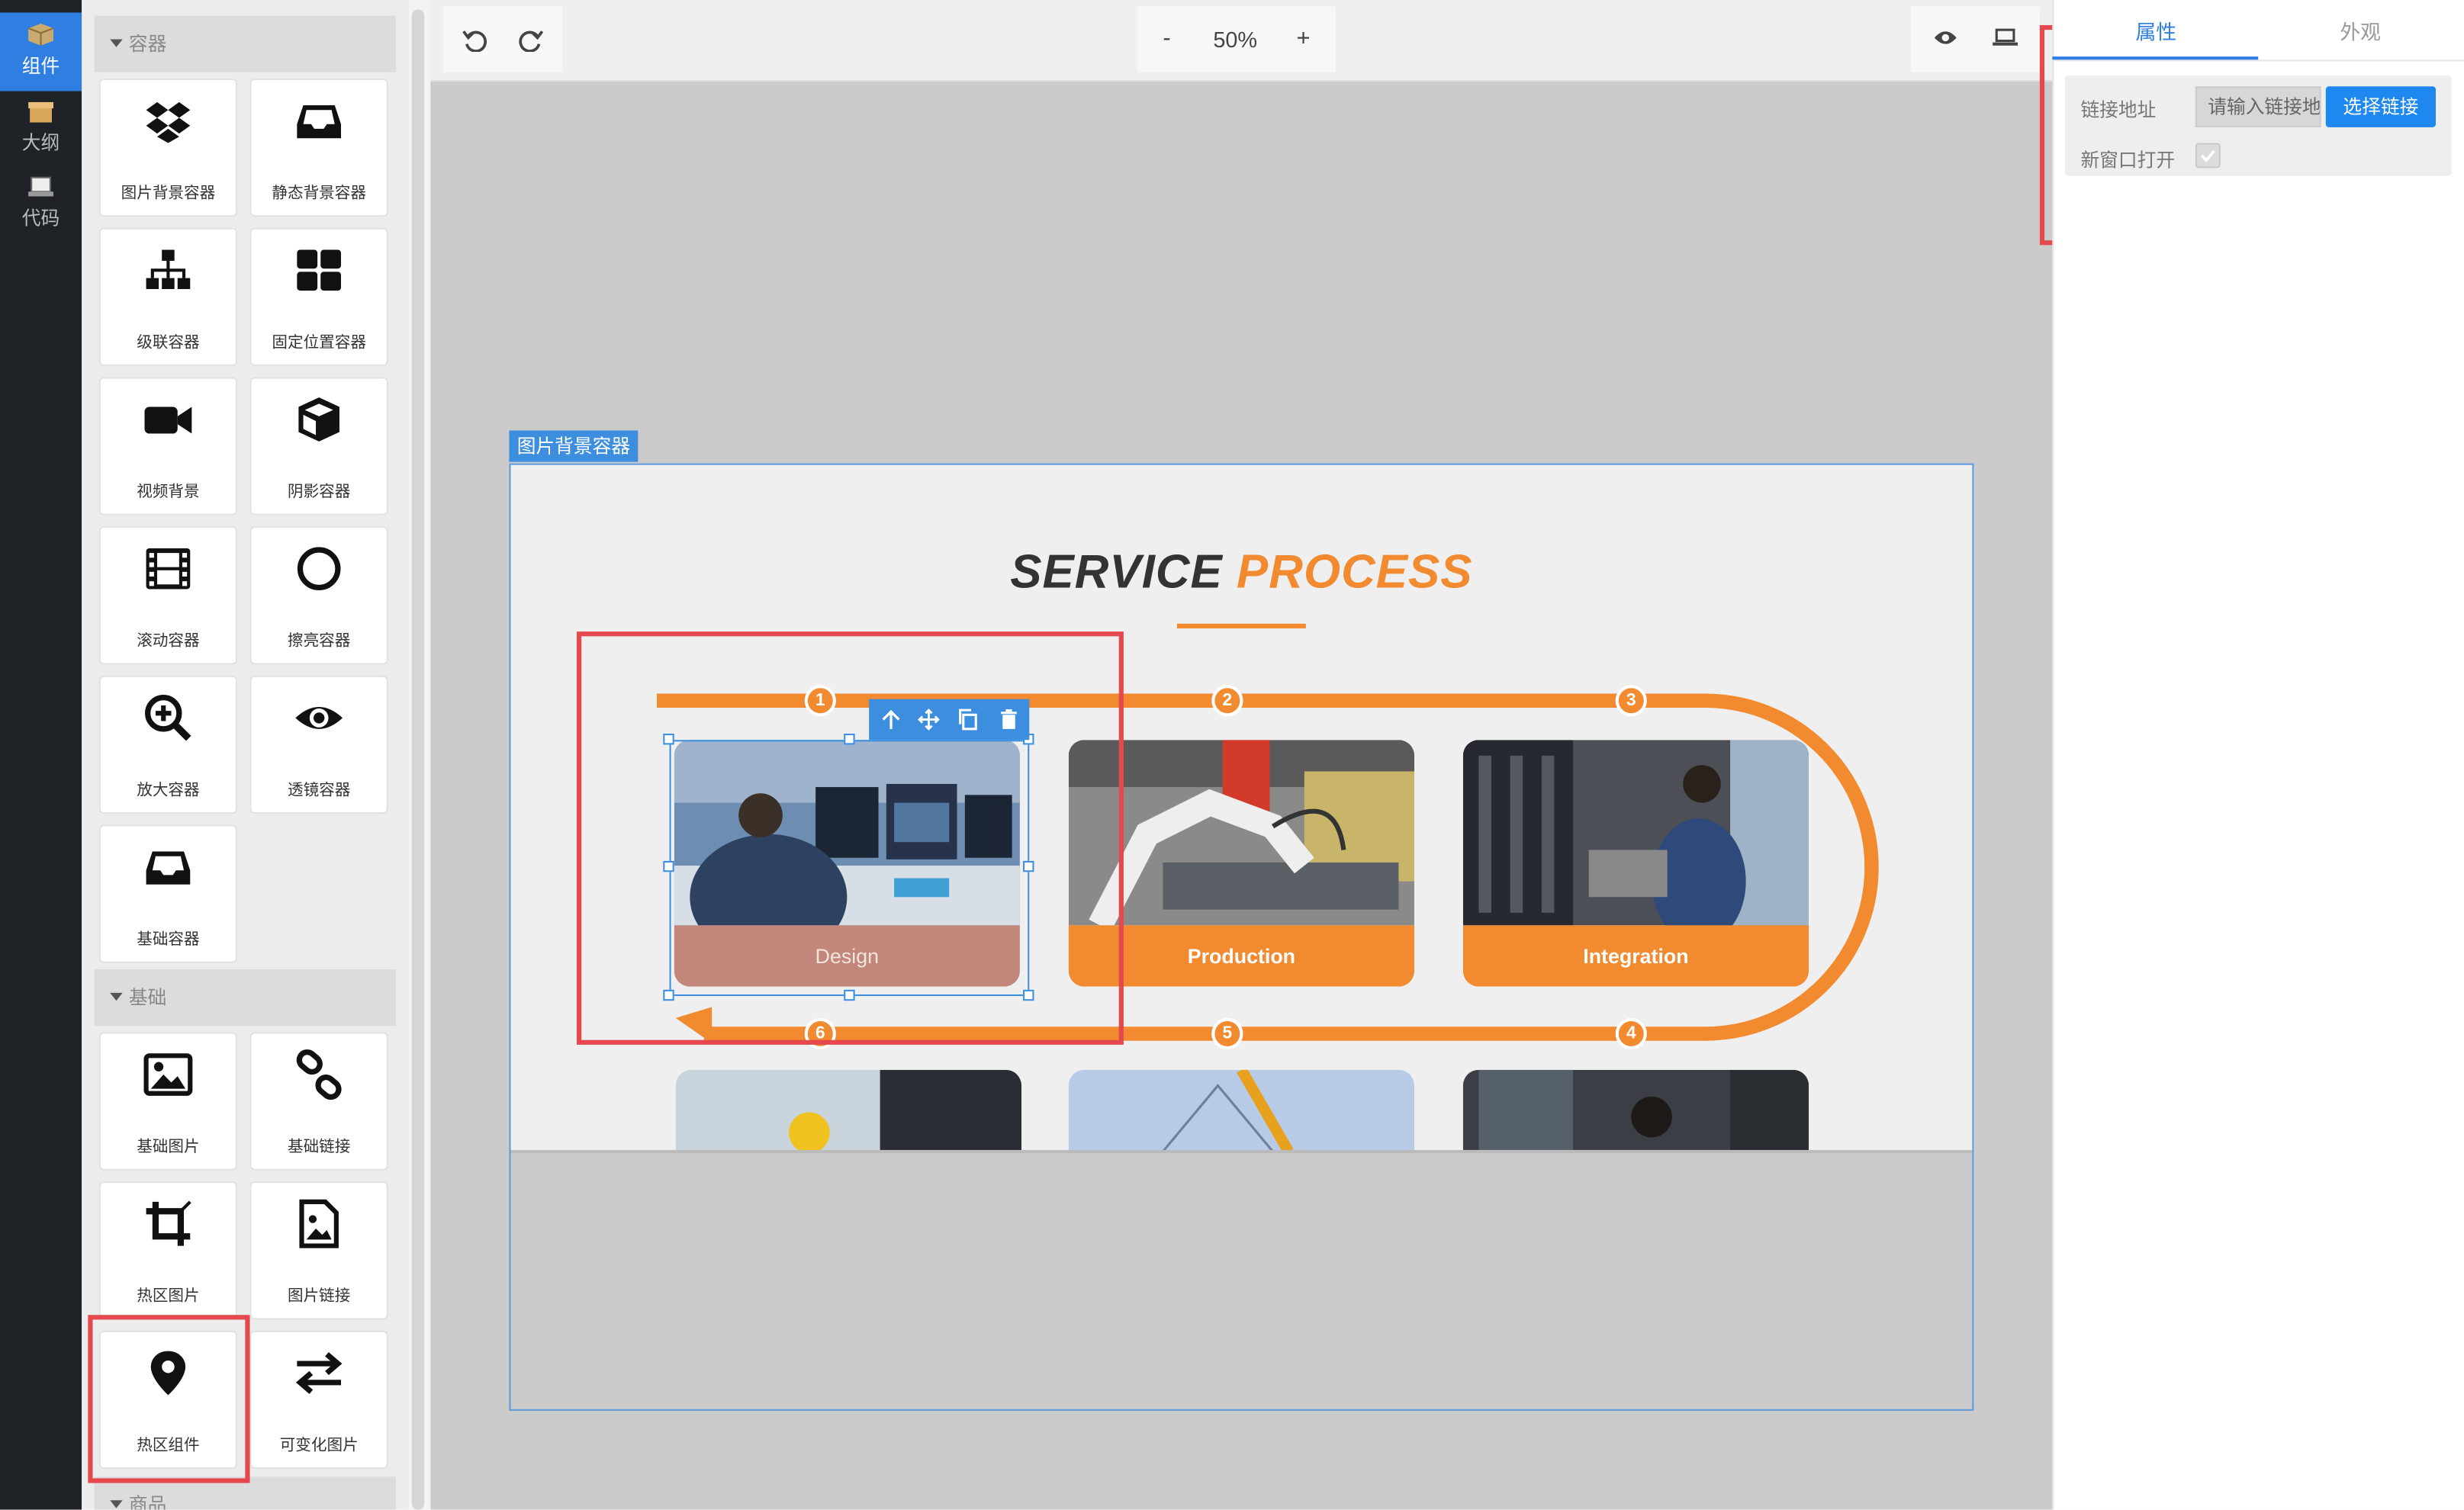 The image size is (2464, 1510). Describe the element at coordinates (319, 493) in the screenshot. I see `tile-label: 阴影容器` at that location.